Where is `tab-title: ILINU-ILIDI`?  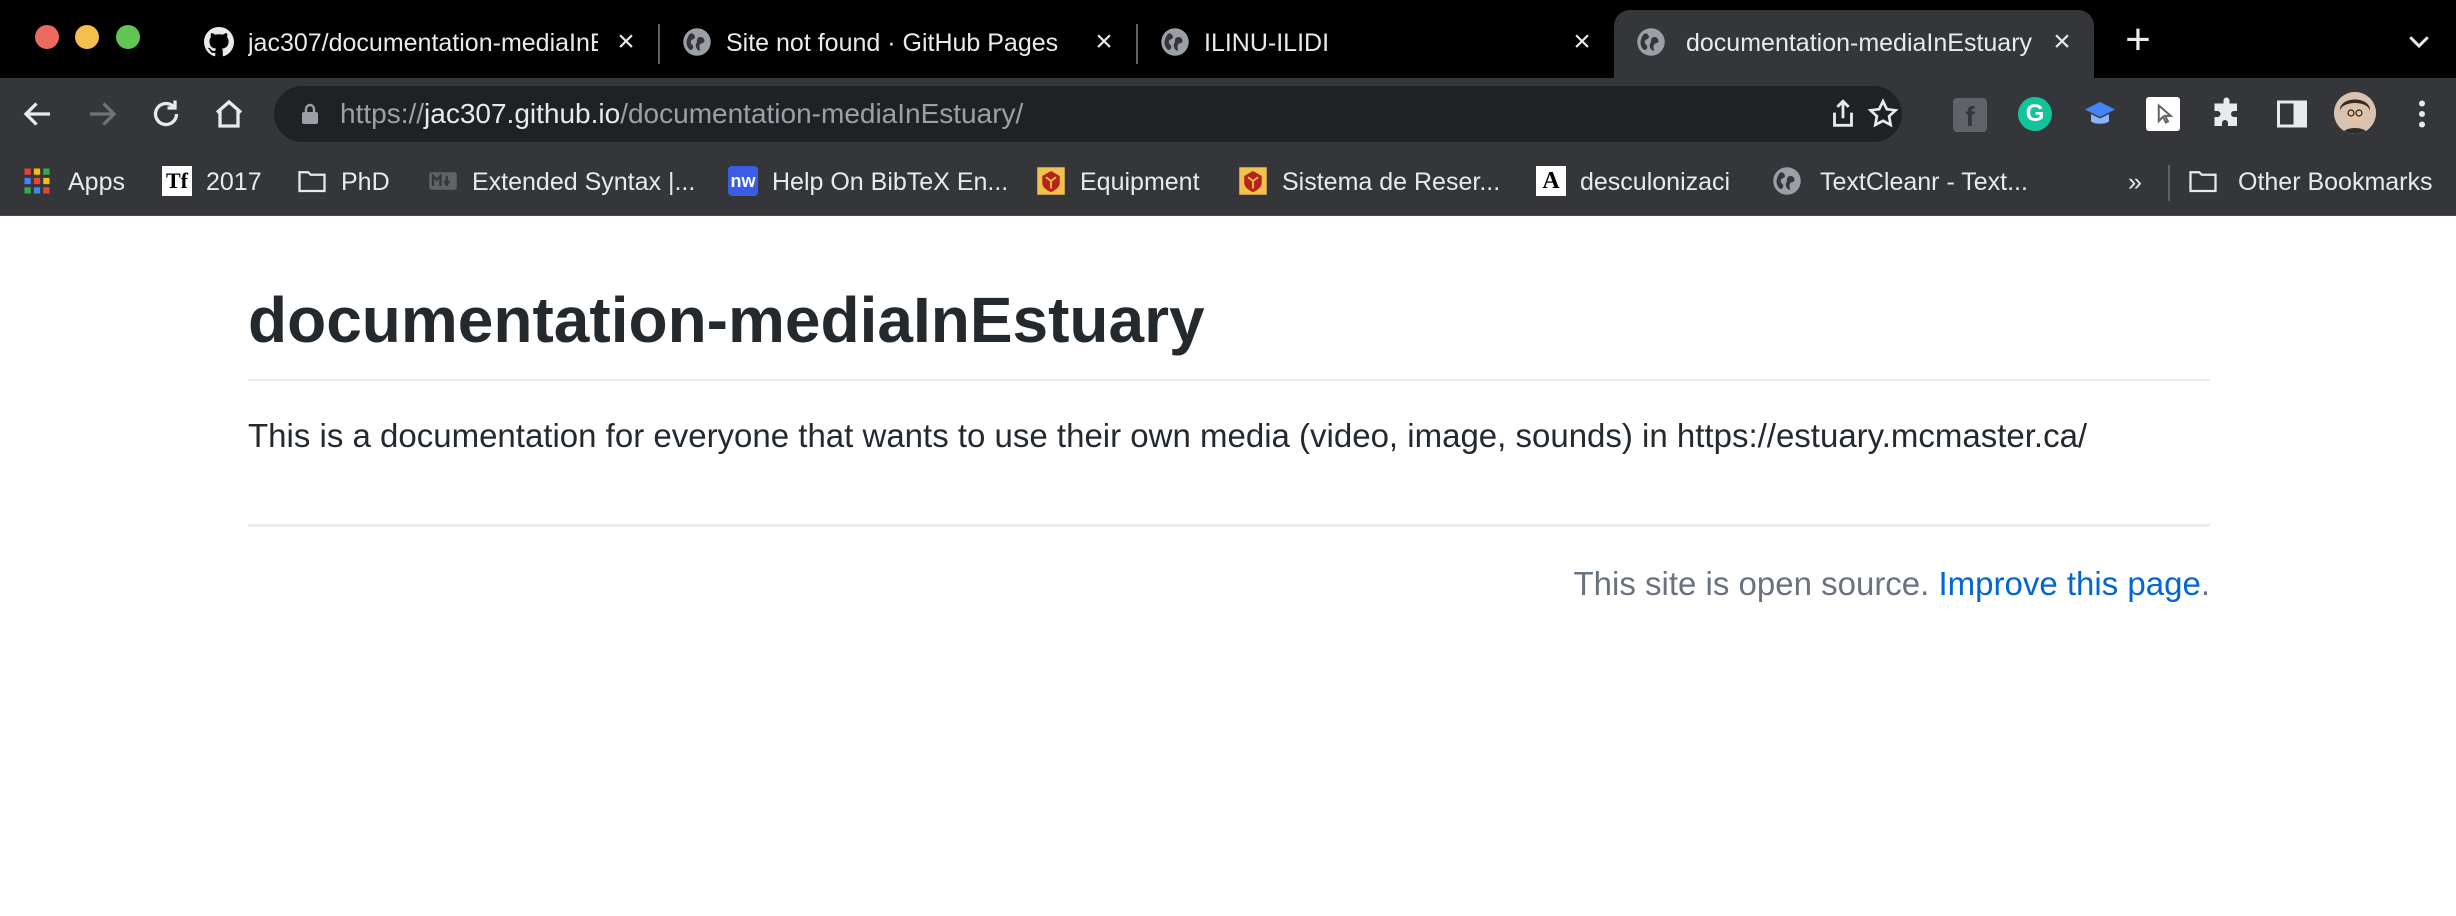 tab-title: ILINU-ILIDI is located at coordinates (1267, 43).